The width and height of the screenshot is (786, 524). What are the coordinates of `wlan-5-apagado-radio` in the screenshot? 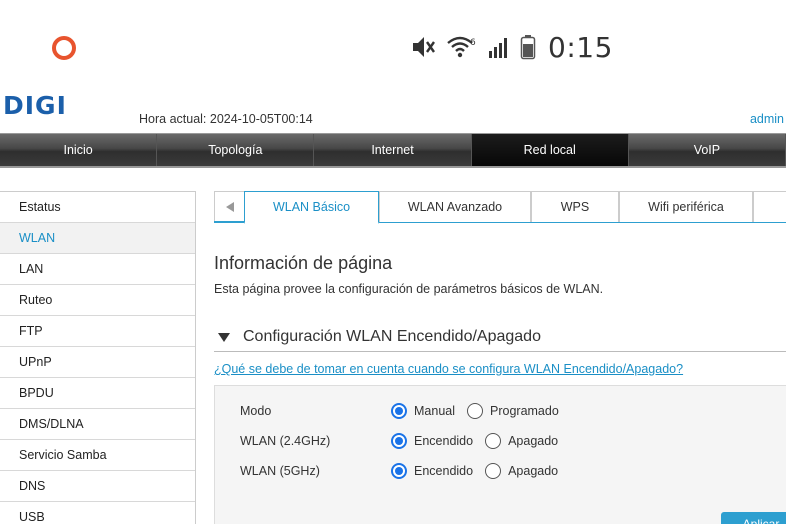 It's located at (493, 471).